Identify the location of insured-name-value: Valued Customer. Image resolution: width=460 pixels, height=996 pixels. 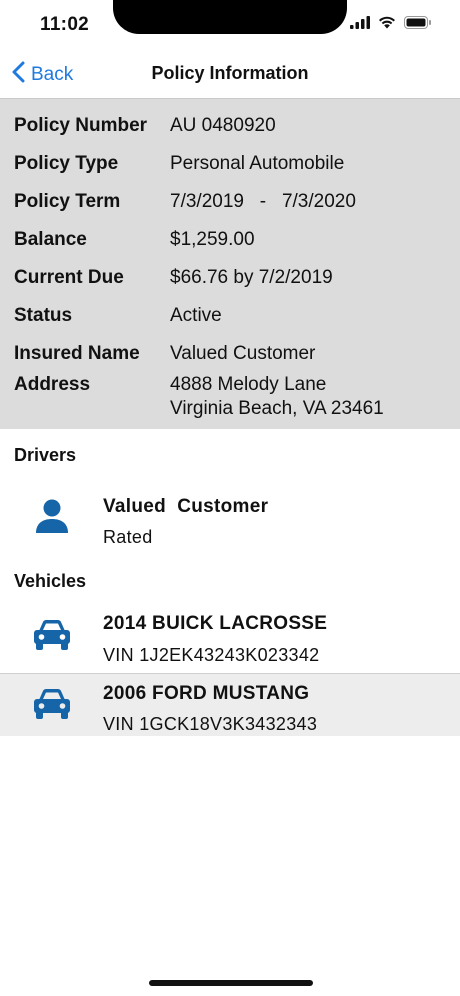
(243, 353).